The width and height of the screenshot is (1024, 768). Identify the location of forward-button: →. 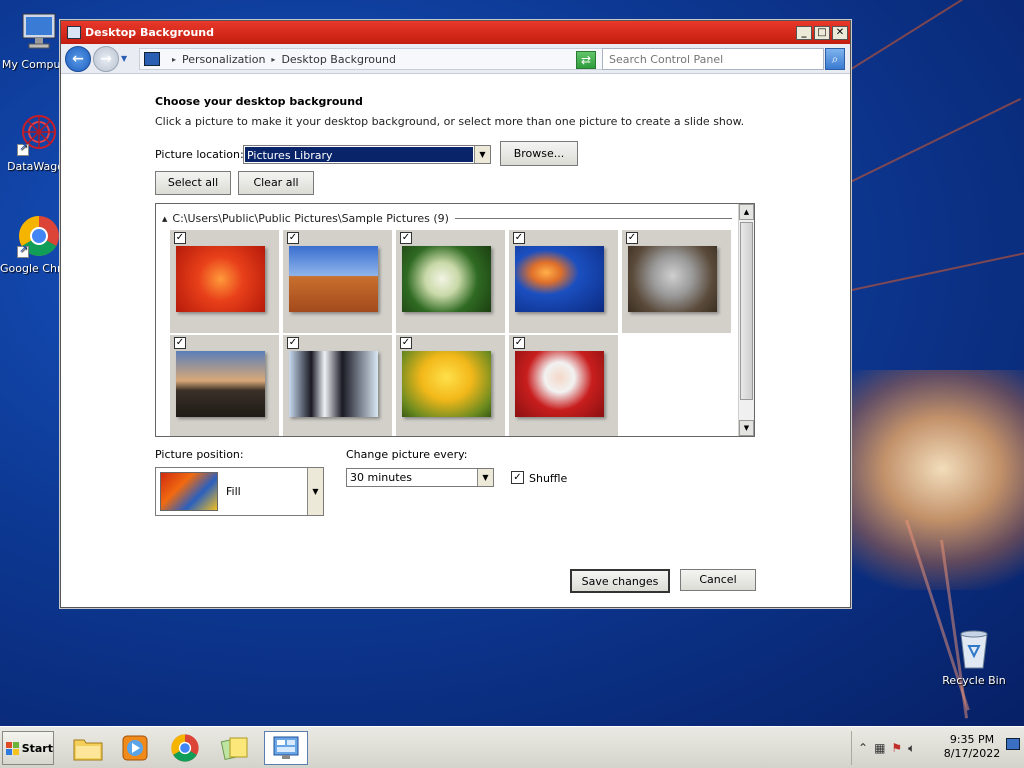
(106, 58).